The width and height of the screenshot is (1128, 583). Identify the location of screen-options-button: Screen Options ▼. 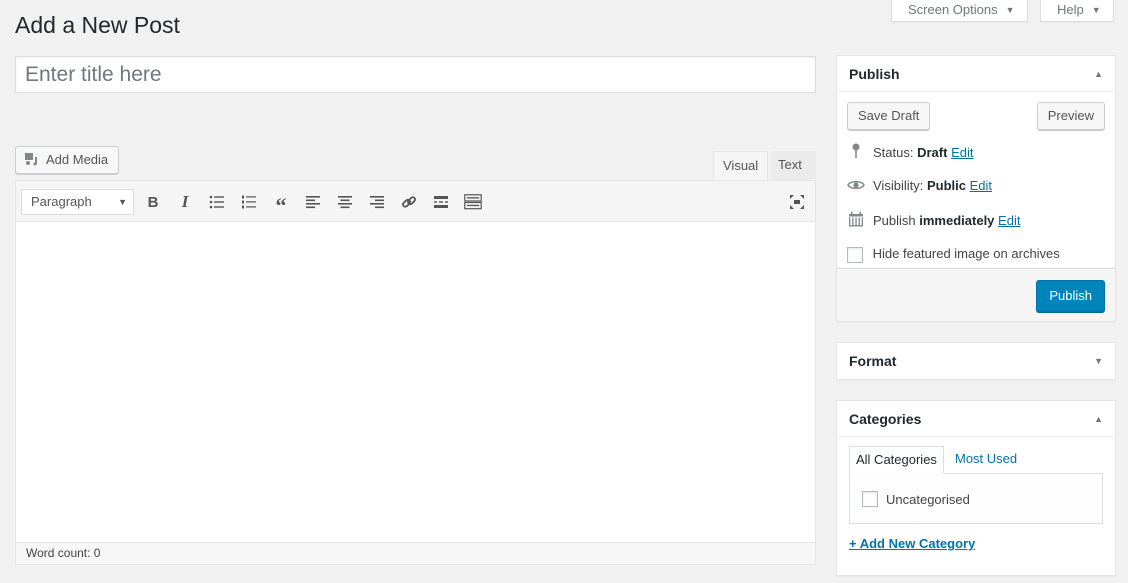
(959, 11).